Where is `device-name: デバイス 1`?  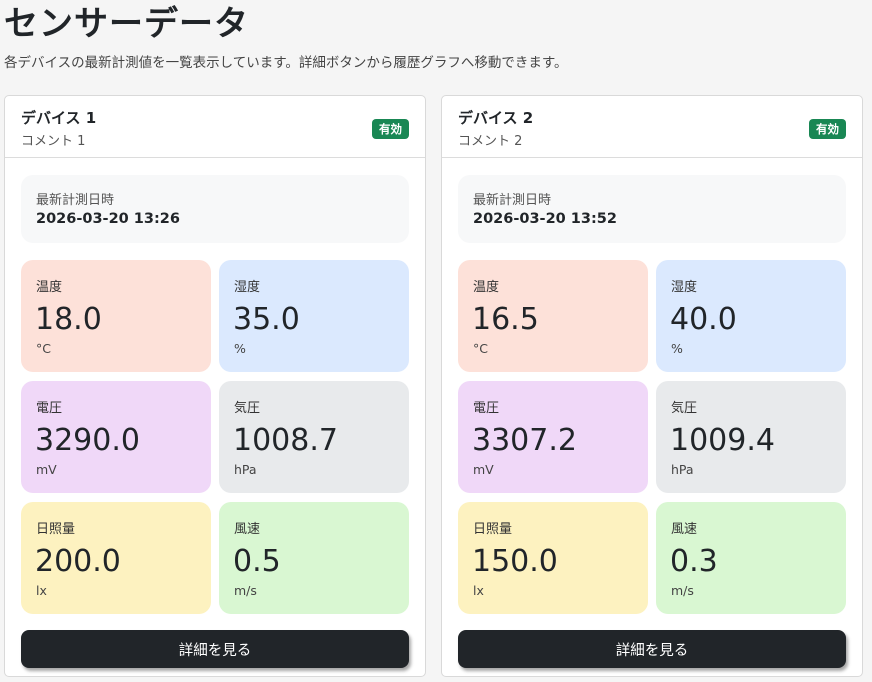
device-name: デバイス 1 is located at coordinates (59, 118).